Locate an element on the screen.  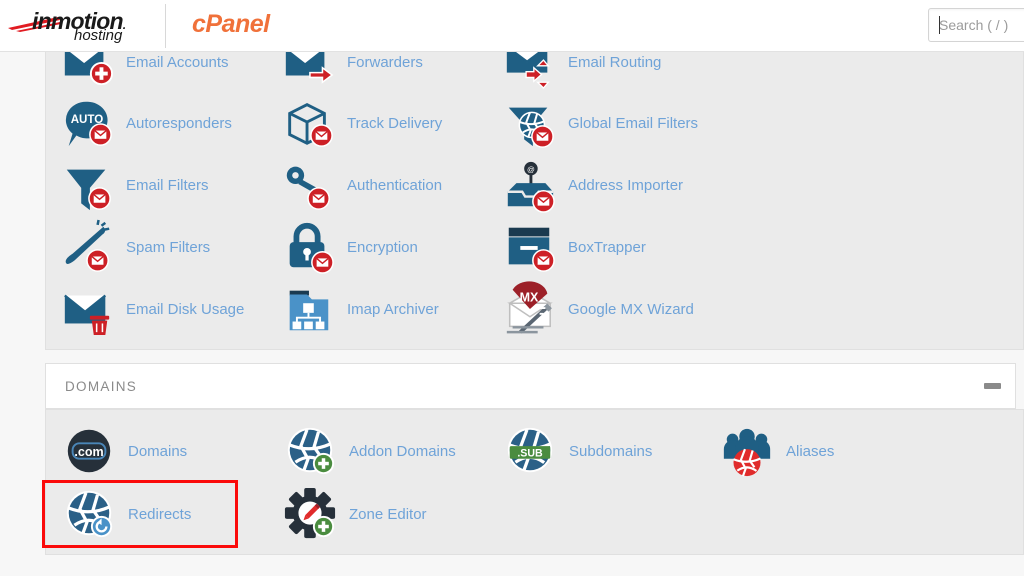
envelope-trash-icon is located at coordinates (87, 309).